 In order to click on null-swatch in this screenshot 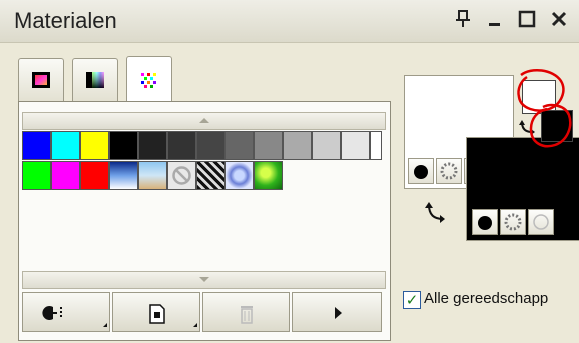, I will do `click(181, 175)`.